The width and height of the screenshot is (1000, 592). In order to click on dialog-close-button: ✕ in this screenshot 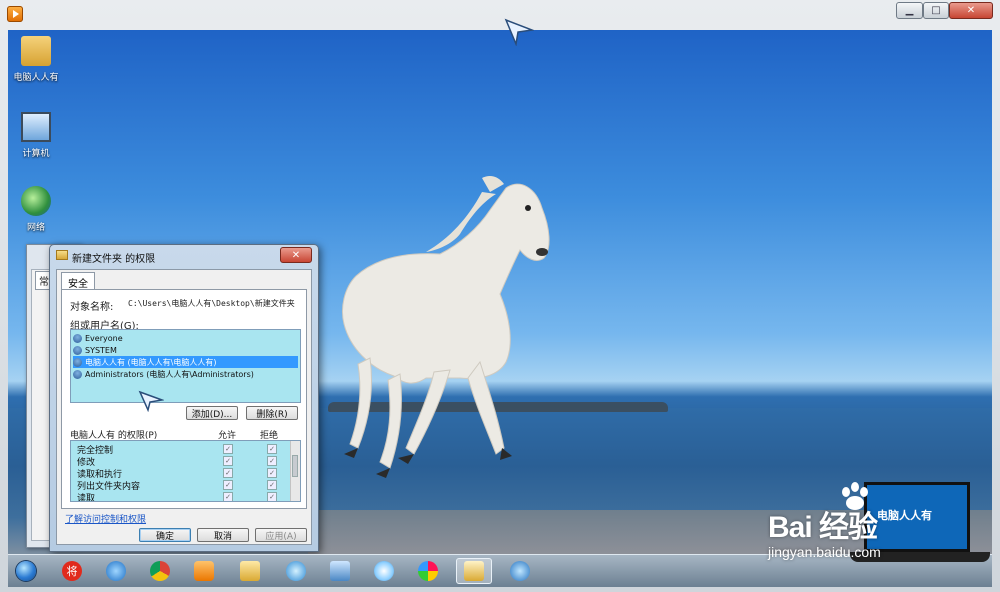, I will do `click(296, 255)`.